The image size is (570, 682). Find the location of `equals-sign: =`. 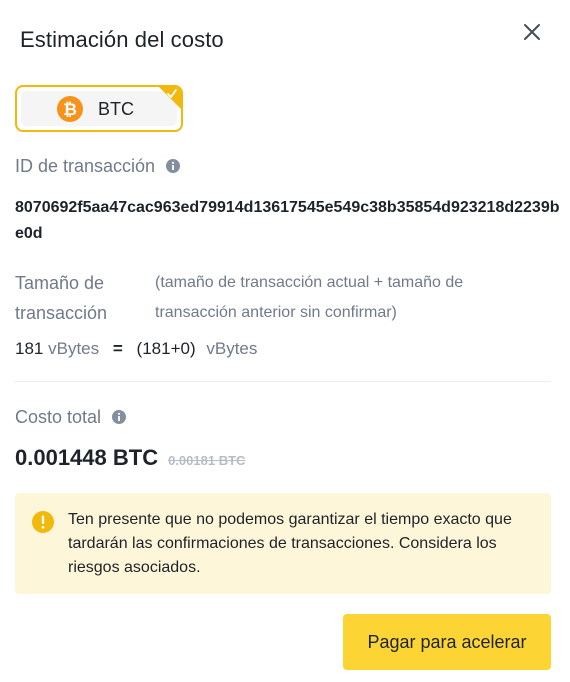

equals-sign: = is located at coordinates (117, 348).